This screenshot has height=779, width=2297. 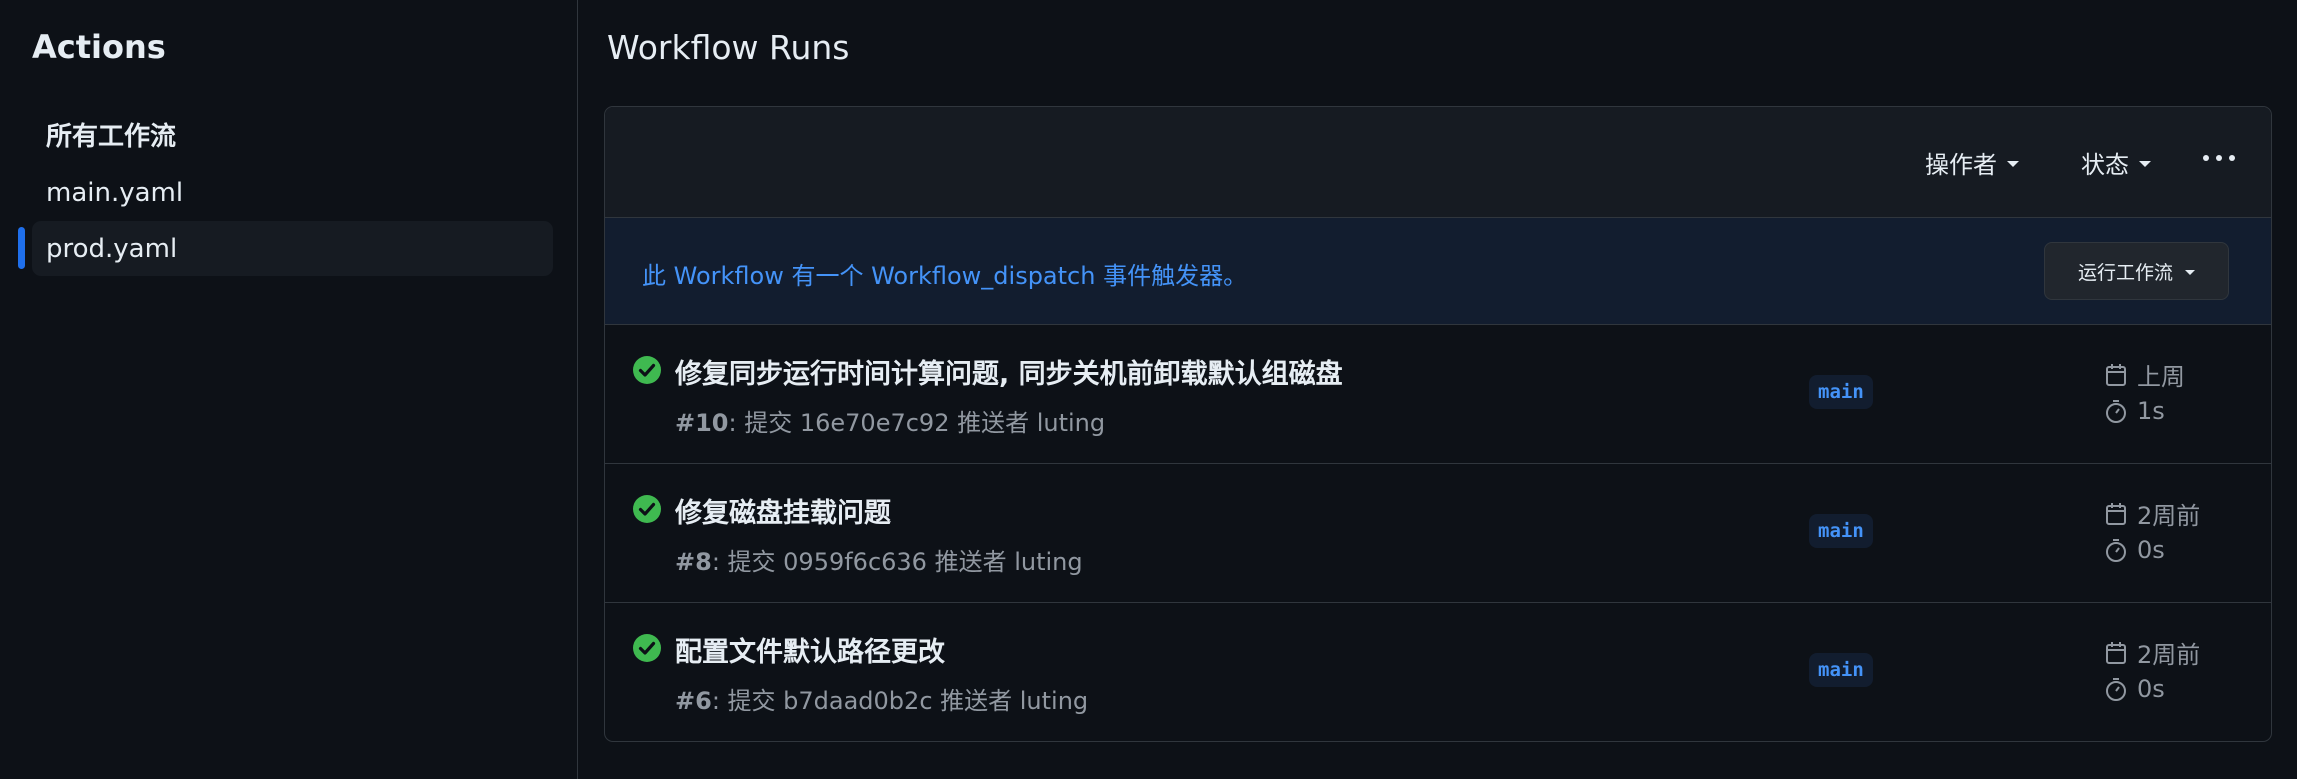 I want to click on run-time: 上周, so click(x=2144, y=374).